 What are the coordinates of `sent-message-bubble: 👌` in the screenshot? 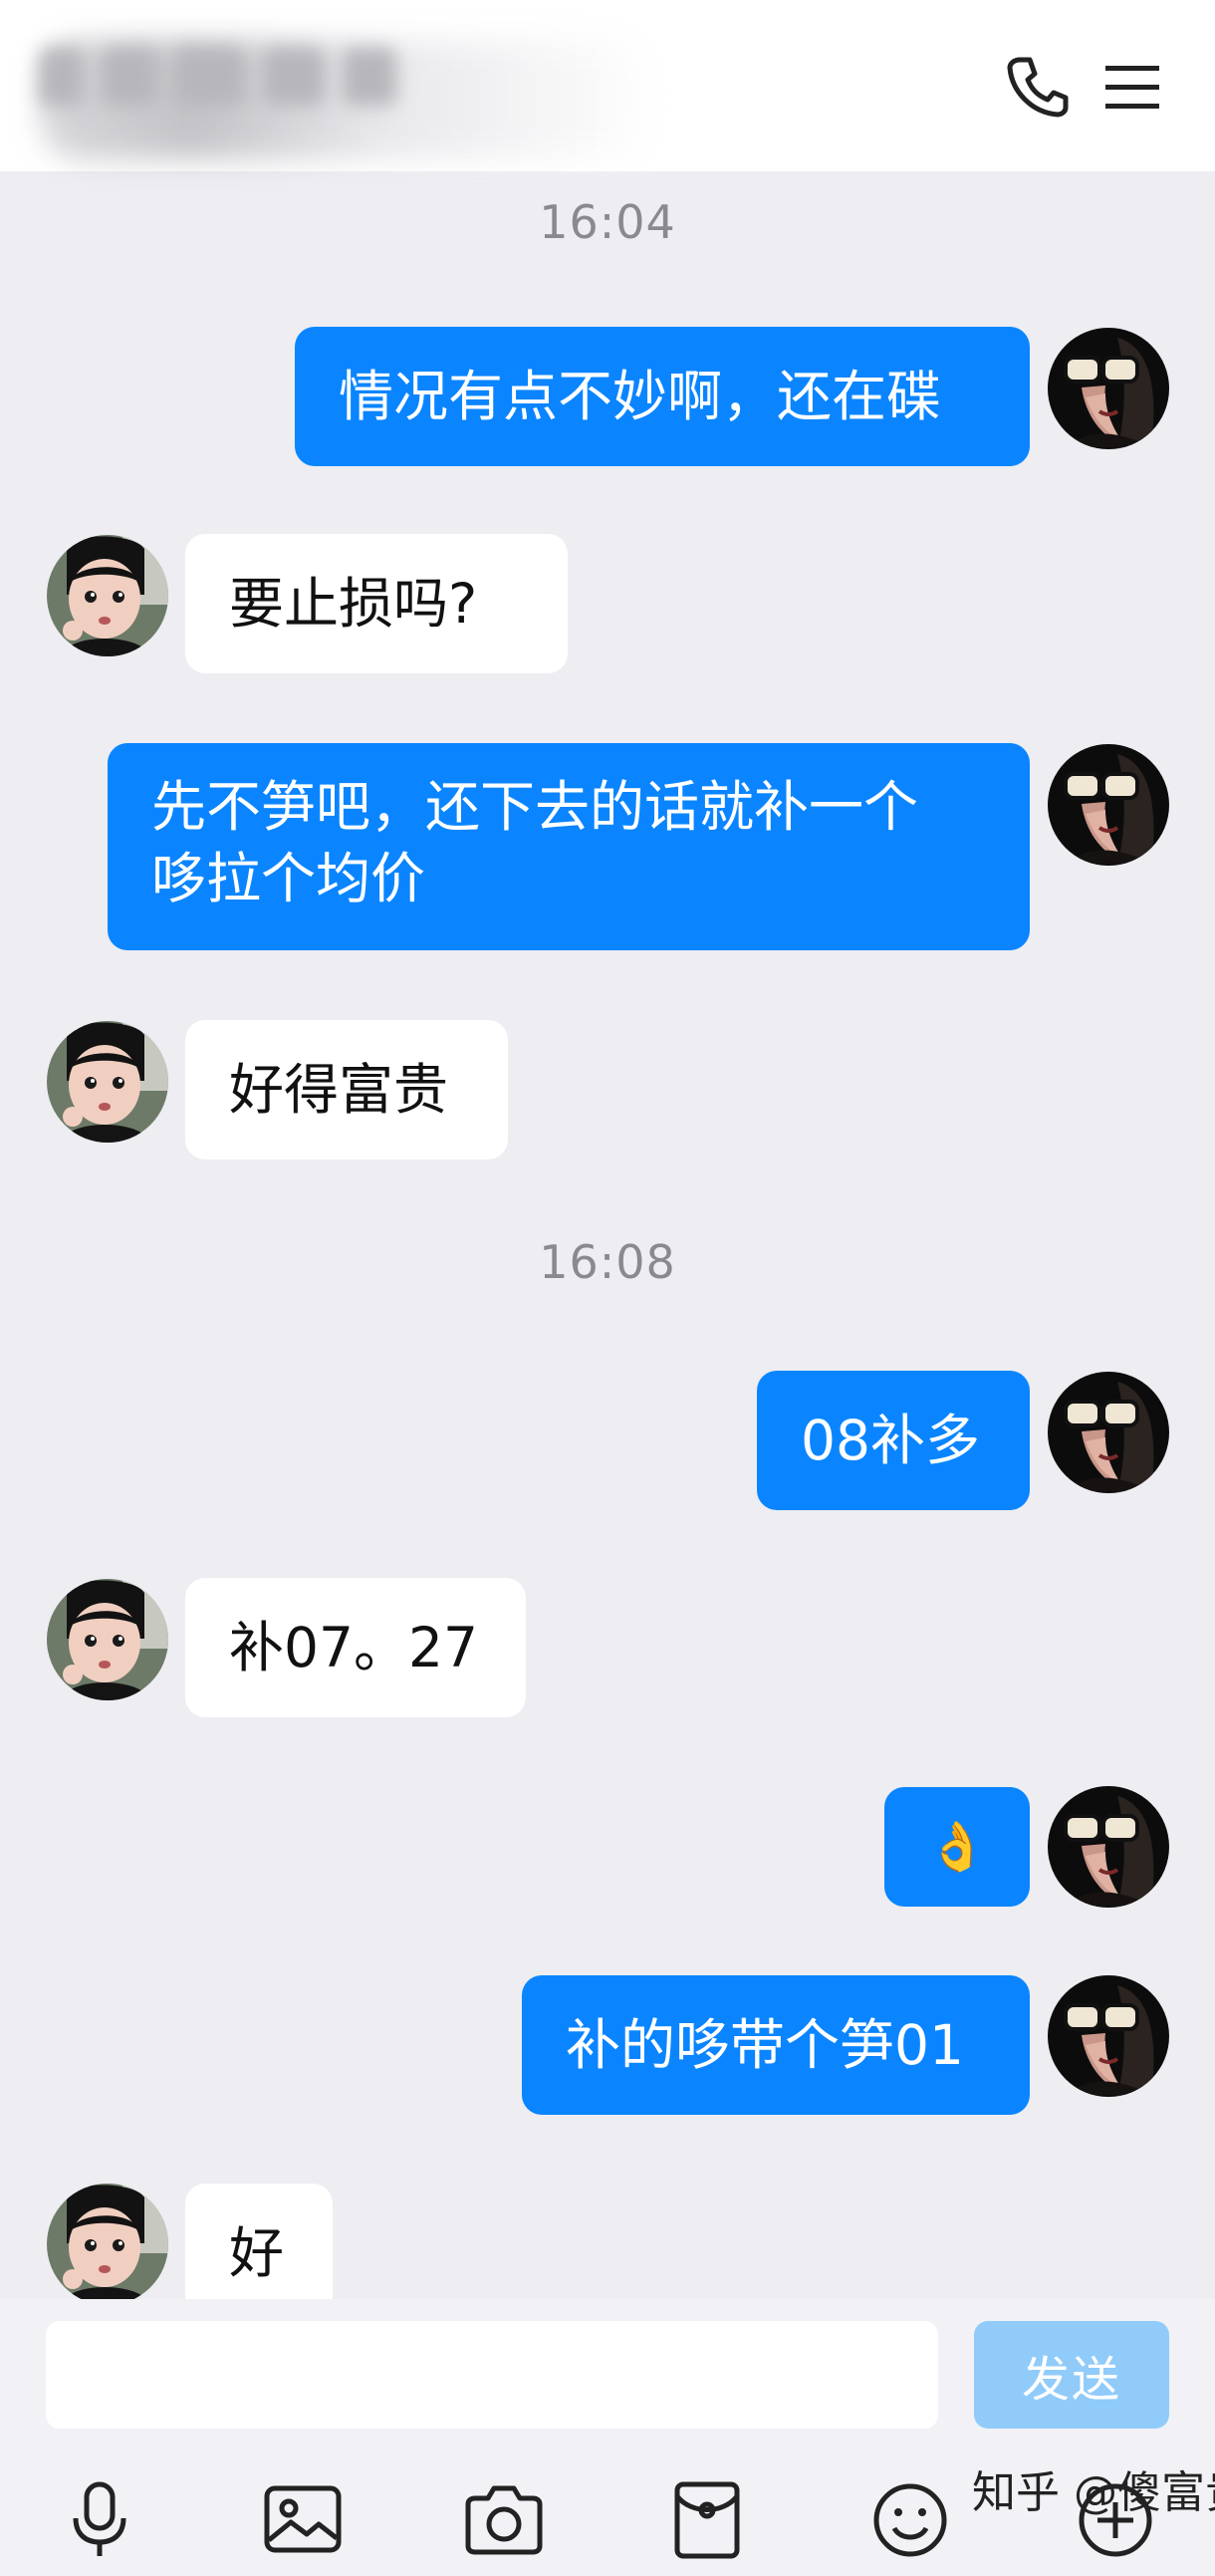 It's located at (957, 1847).